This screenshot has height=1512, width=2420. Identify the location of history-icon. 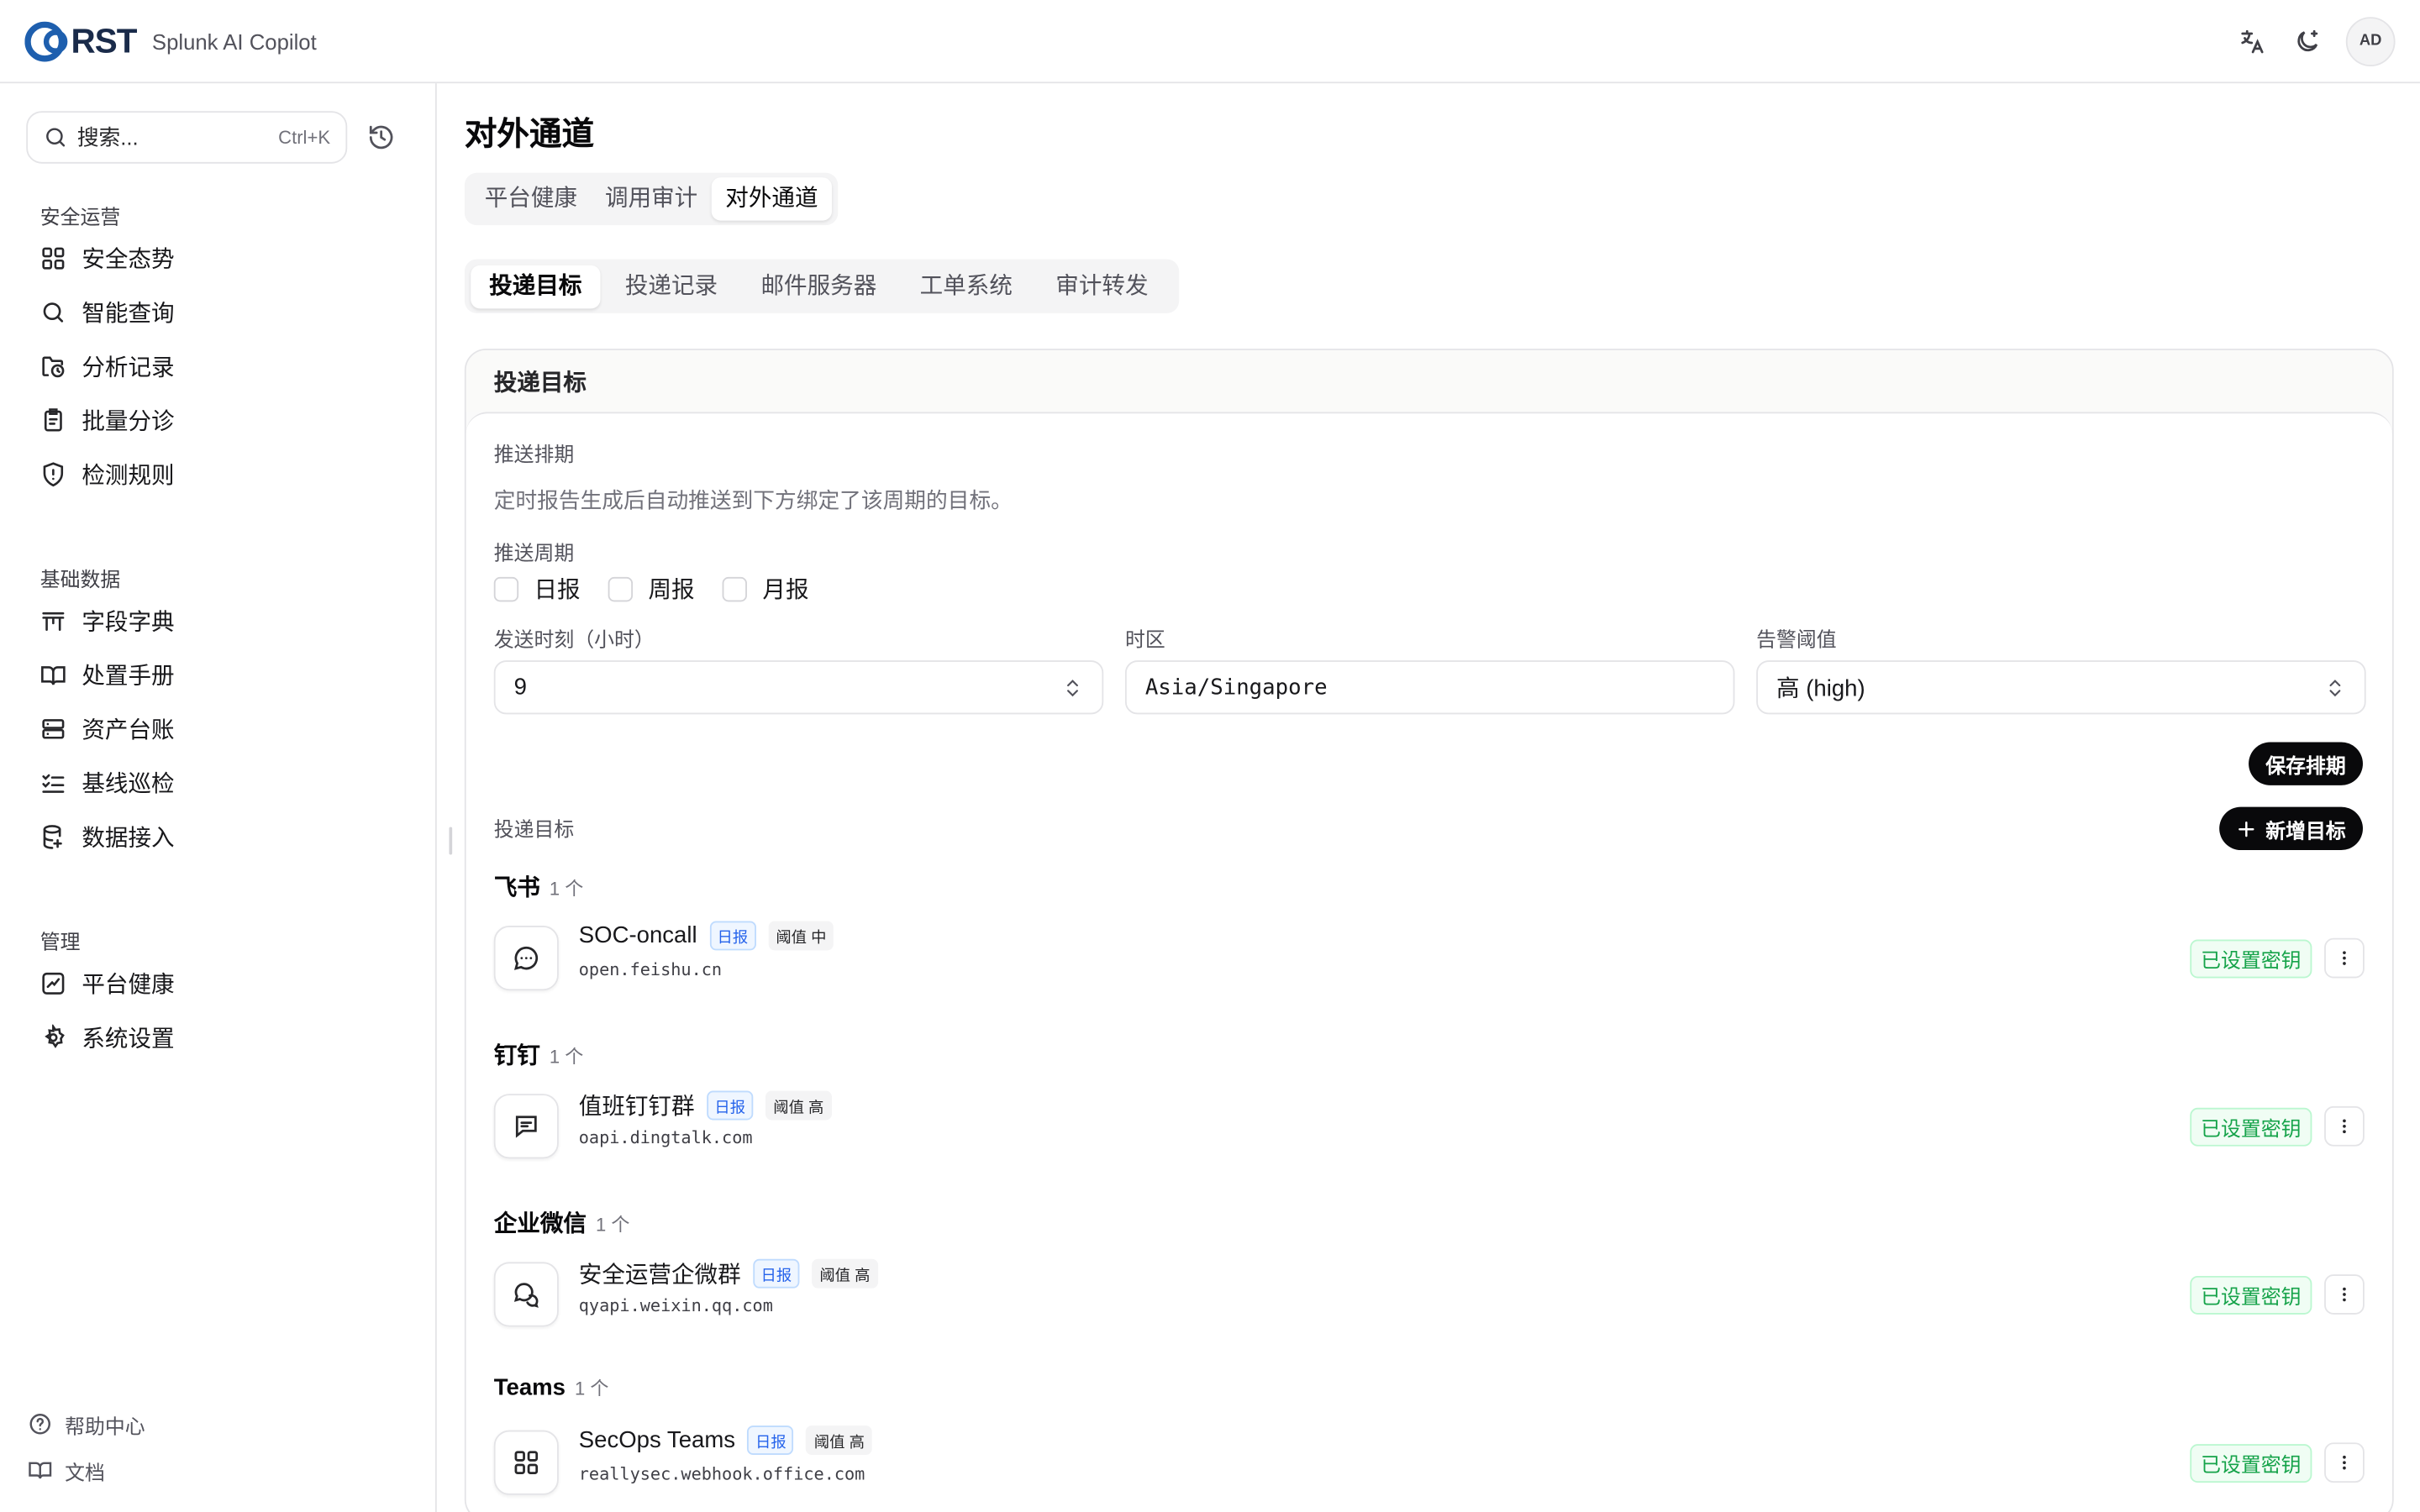
(381, 141).